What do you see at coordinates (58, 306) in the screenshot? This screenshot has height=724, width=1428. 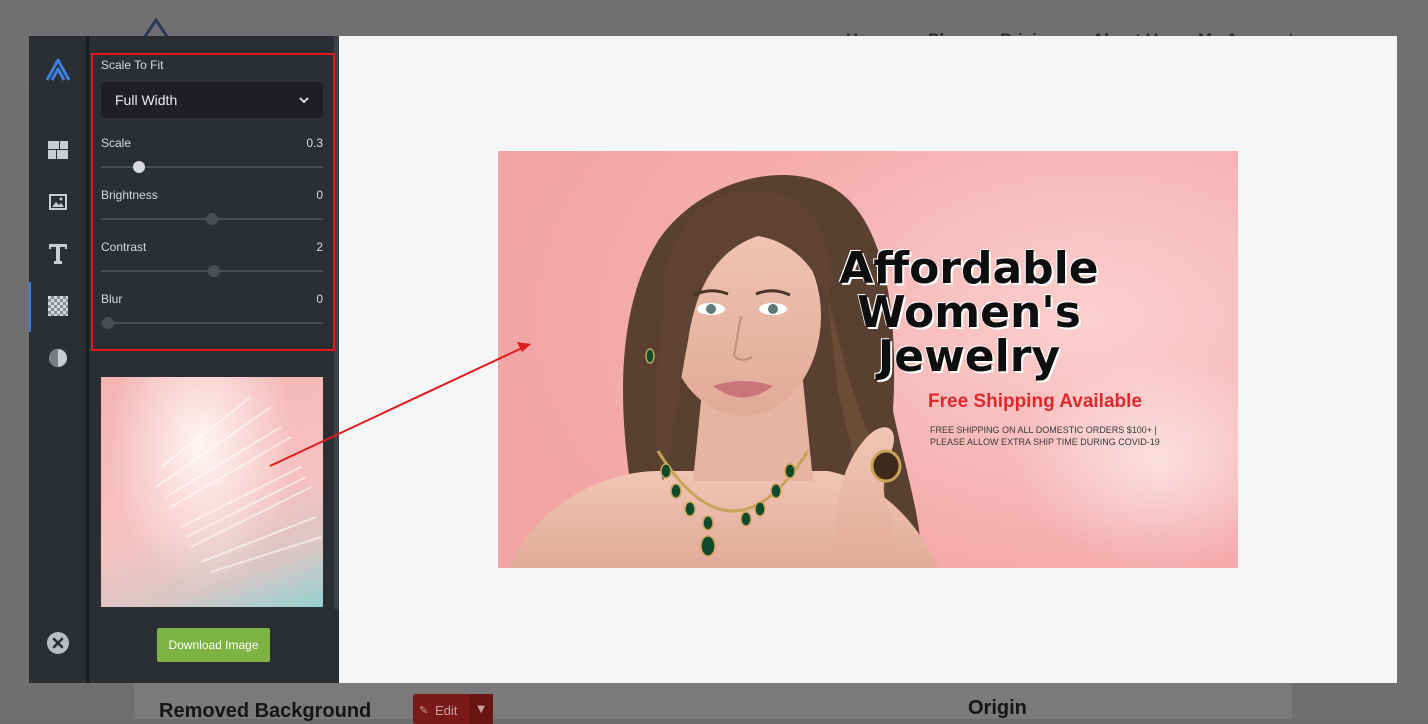 I see `background-icon` at bounding box center [58, 306].